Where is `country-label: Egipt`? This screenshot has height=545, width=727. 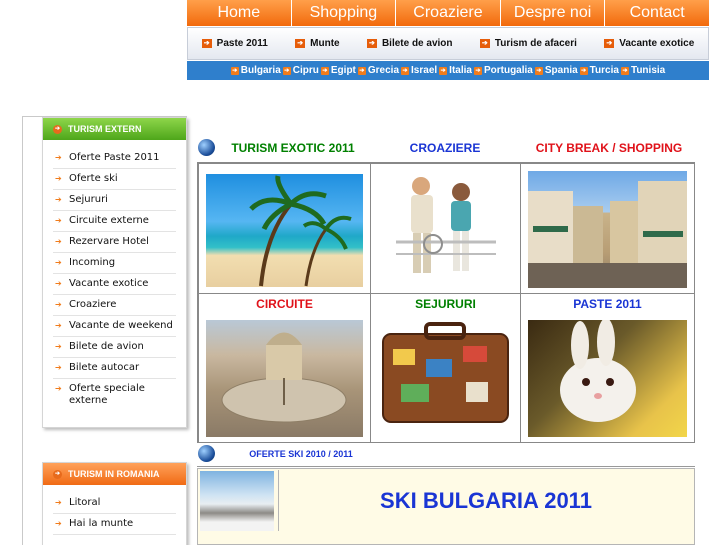
country-label: Egipt is located at coordinates (343, 70).